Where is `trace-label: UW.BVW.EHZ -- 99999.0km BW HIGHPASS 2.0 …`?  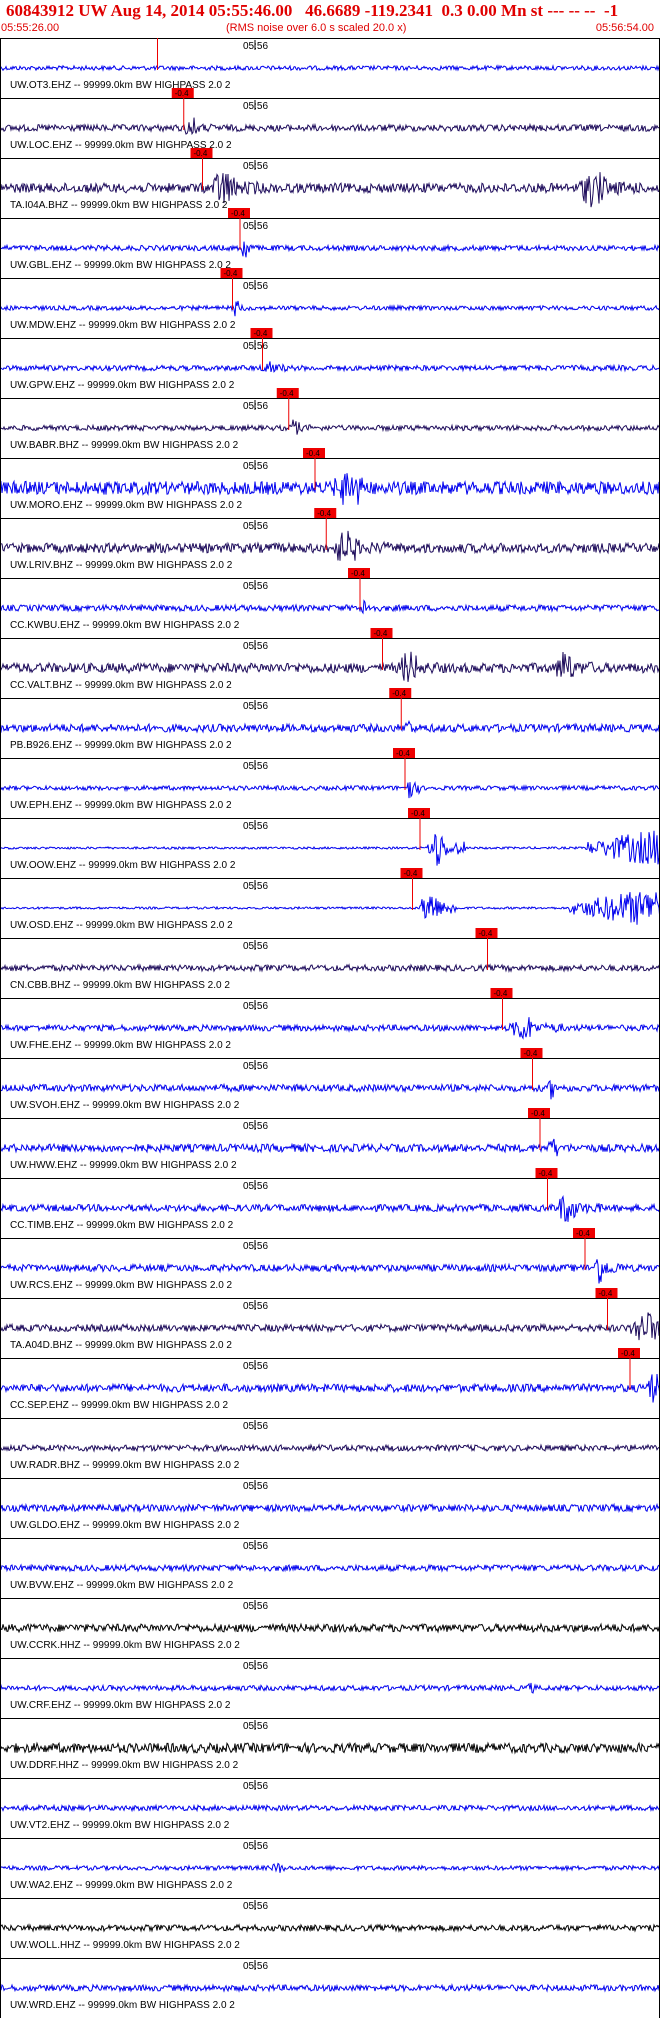
trace-label: UW.BVW.EHZ -- 99999.0km BW HIGHPASS 2.0 … is located at coordinates (122, 1585).